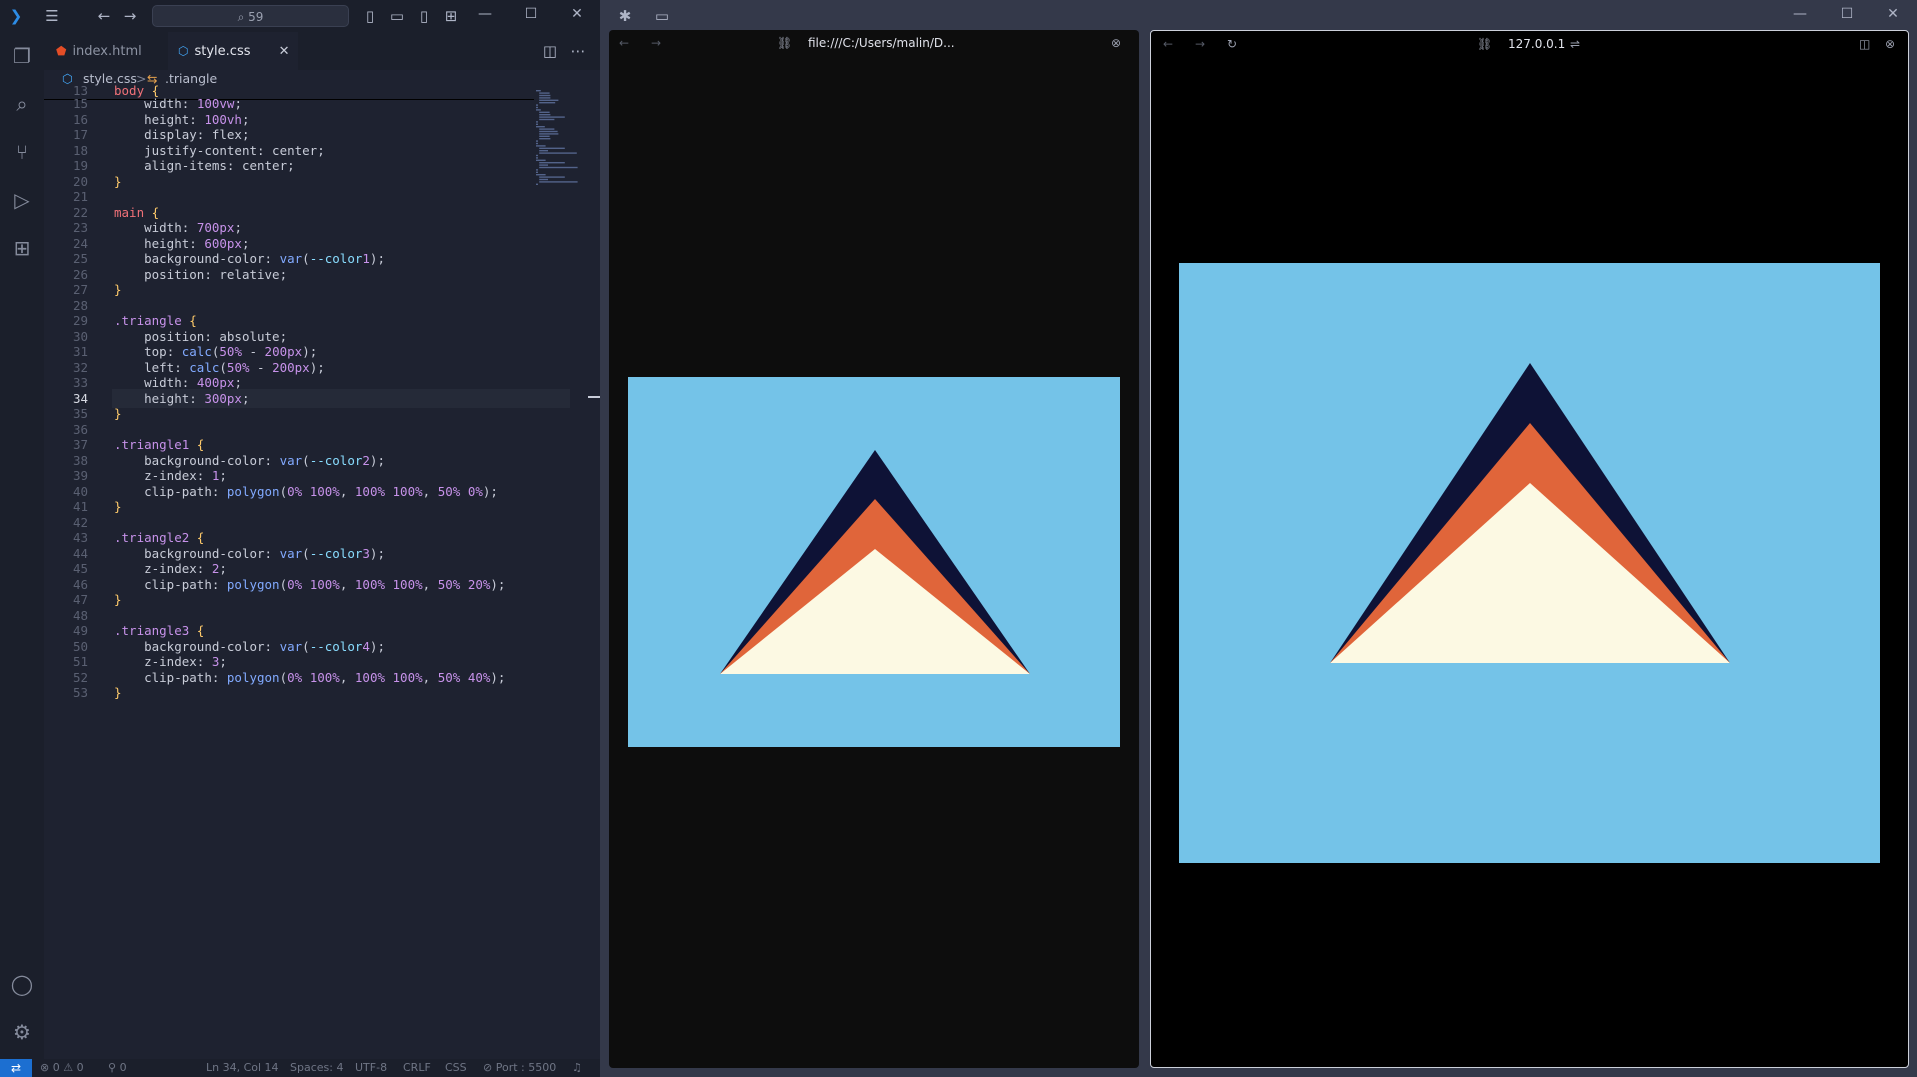  What do you see at coordinates (371, 1068) in the screenshot?
I see `encoding: UTF-8` at bounding box center [371, 1068].